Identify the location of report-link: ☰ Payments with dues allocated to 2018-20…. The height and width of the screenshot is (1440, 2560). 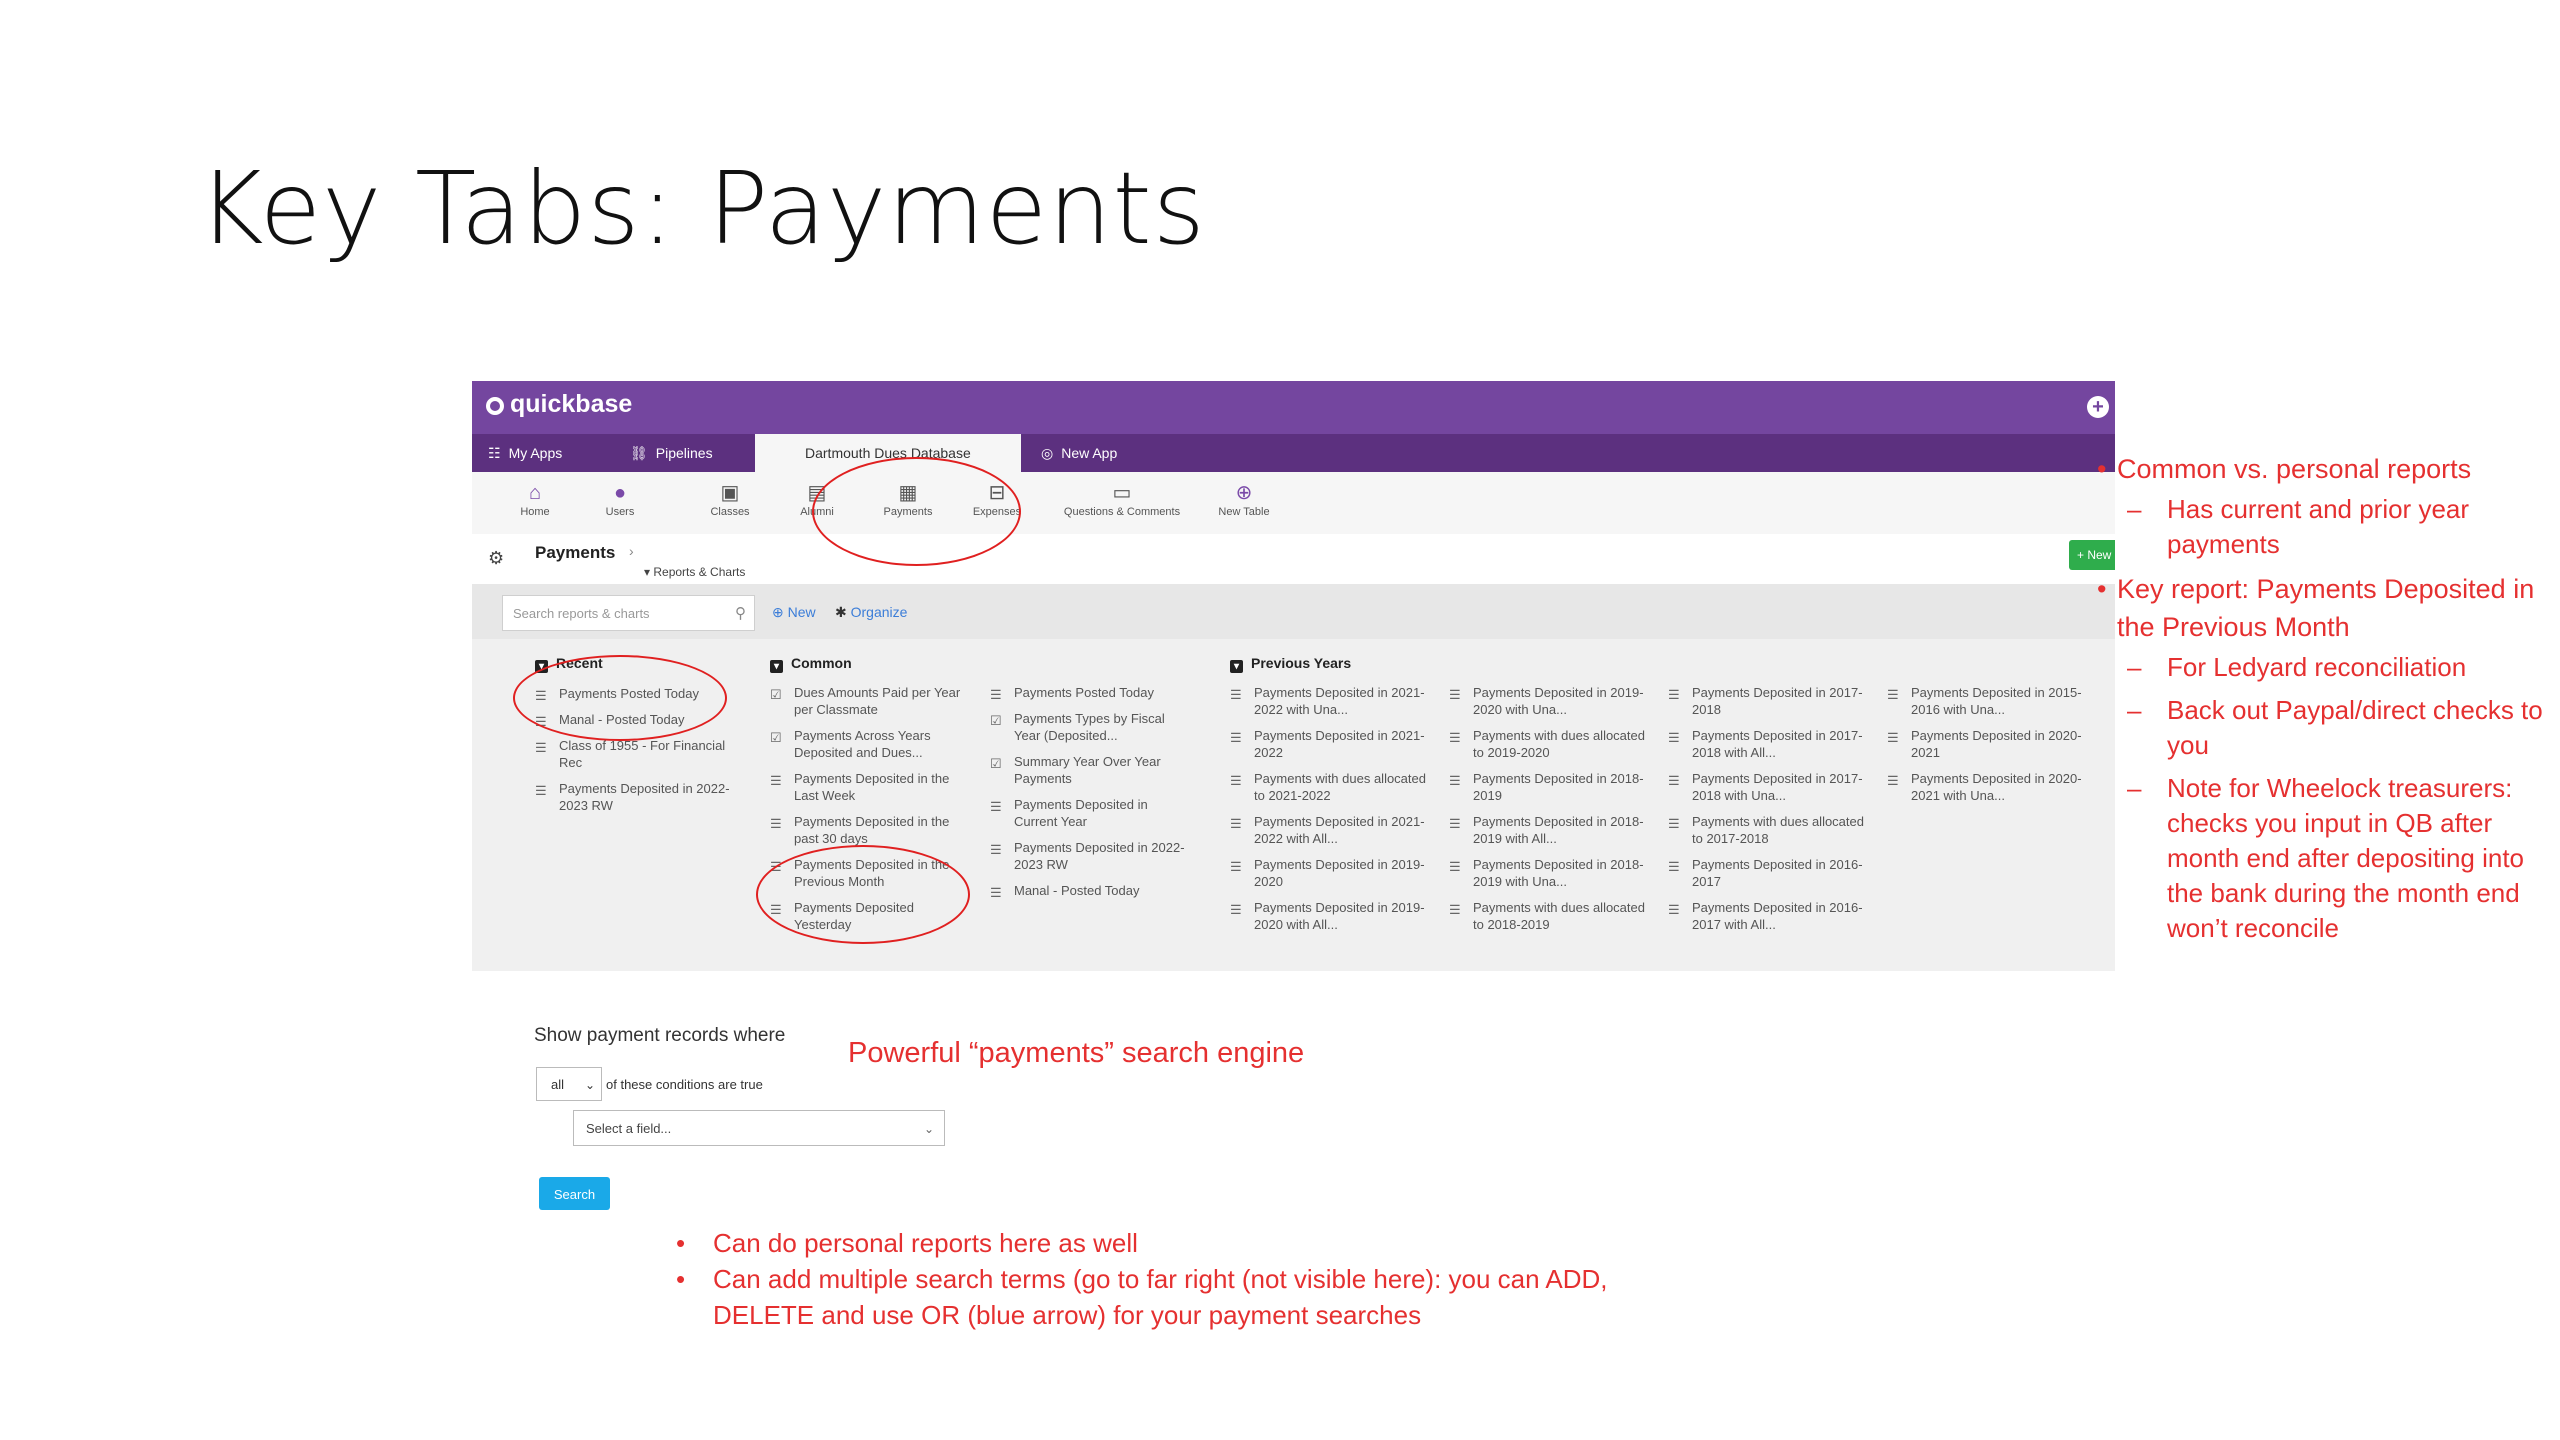
(1551, 916).